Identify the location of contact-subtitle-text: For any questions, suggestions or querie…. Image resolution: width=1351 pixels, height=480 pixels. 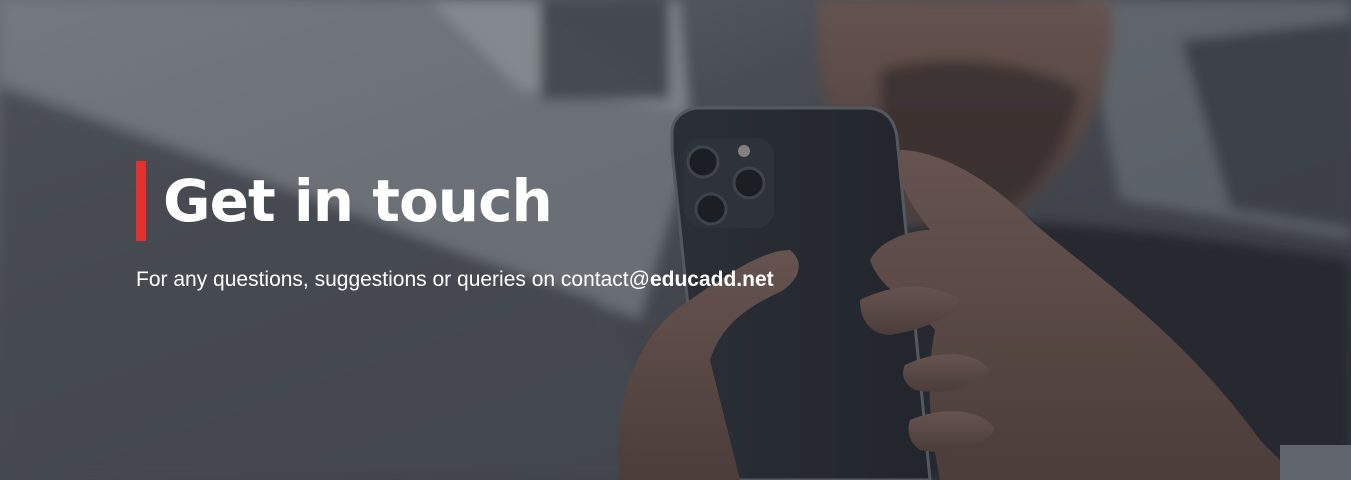
(393, 279).